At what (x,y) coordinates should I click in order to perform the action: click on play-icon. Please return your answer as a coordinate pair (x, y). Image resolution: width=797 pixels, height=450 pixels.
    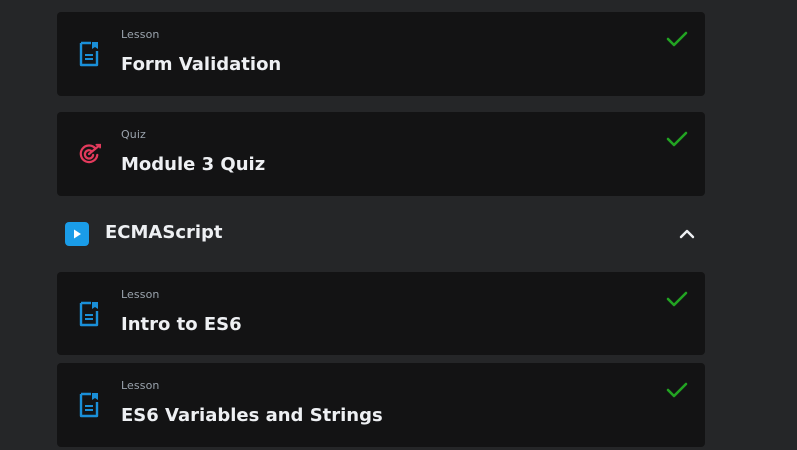
    Looking at the image, I should click on (77, 234).